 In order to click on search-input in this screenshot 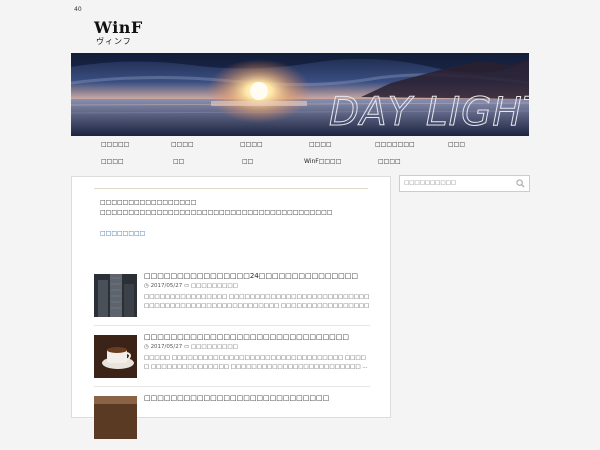, I will do `click(456, 183)`.